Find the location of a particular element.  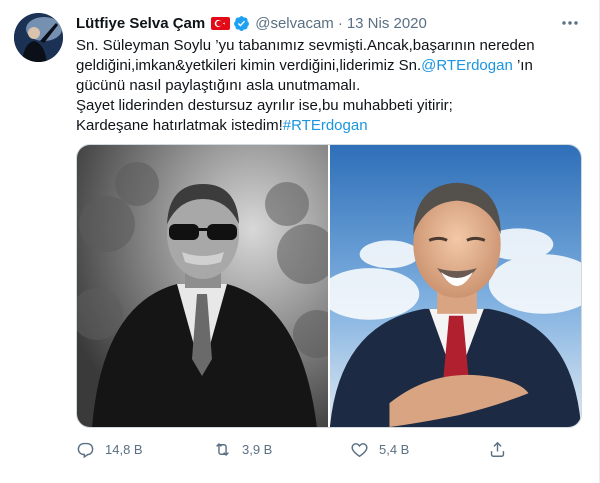

retweet-count: 3,9 B is located at coordinates (257, 449).